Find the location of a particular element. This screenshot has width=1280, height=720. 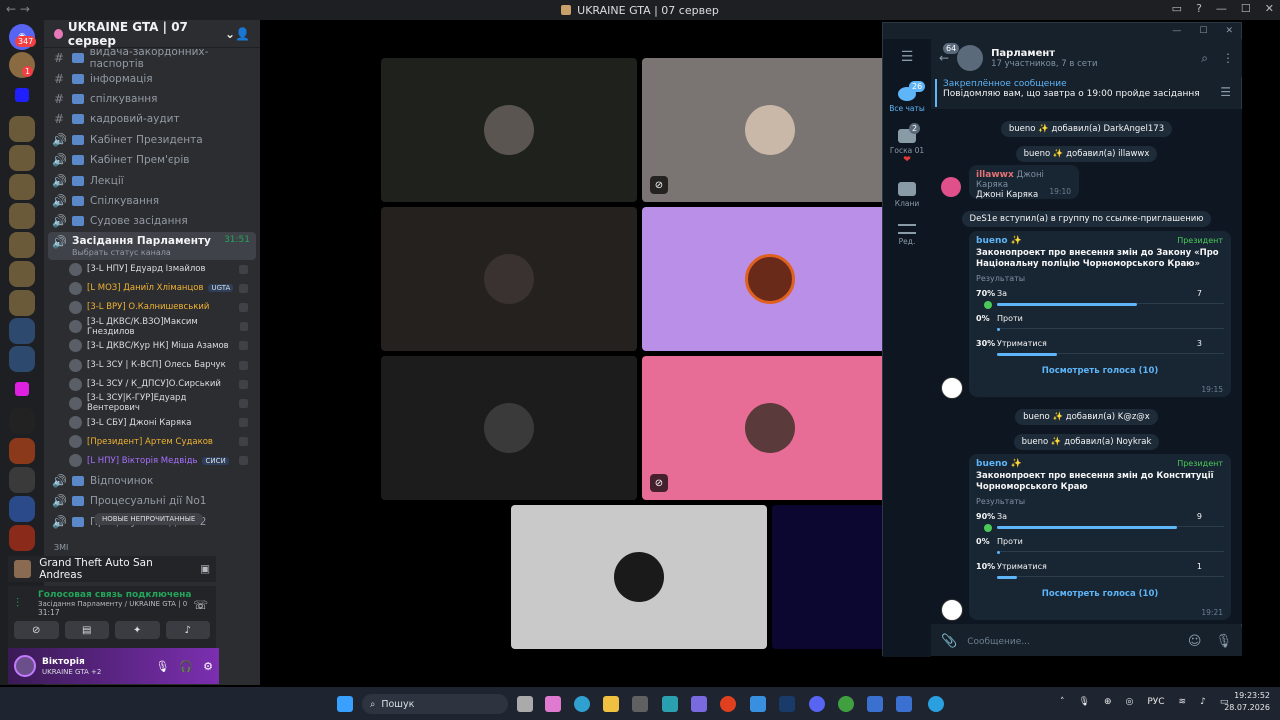

volume-icon: ♪ is located at coordinates (1203, 702).